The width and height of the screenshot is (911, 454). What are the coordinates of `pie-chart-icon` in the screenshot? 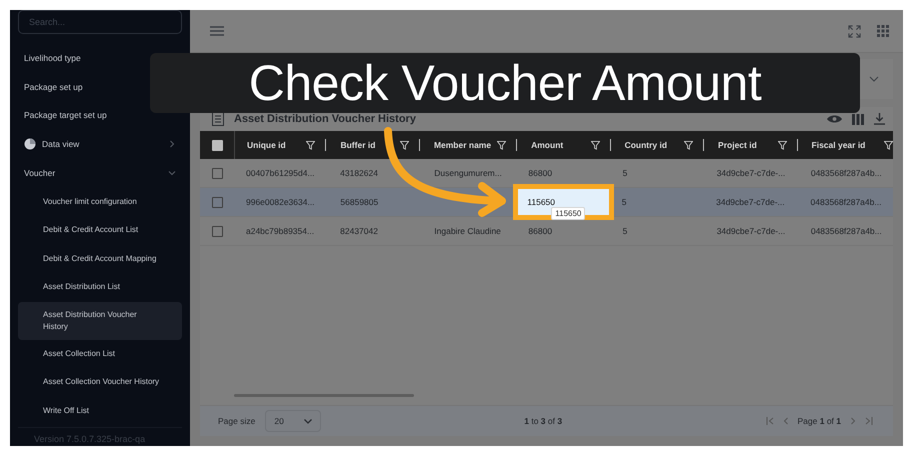 It's located at (30, 144).